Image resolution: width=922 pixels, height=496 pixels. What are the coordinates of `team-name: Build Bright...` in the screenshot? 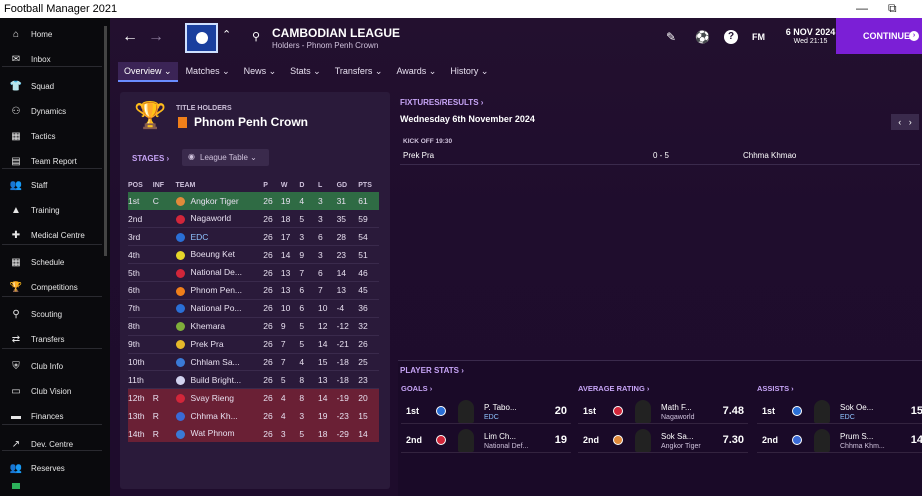 It's located at (216, 380).